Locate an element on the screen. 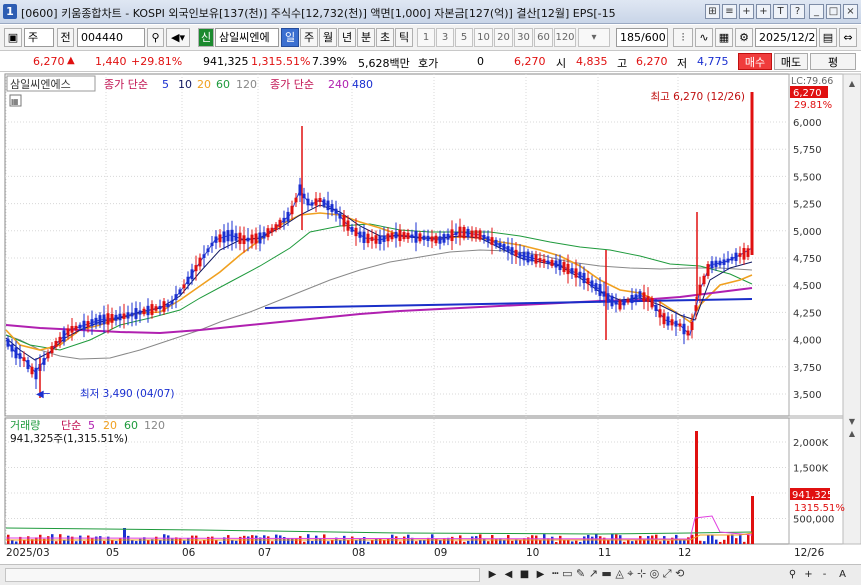 This screenshot has height=585, width=861. period-tick-tab: 틱 is located at coordinates (404, 37).